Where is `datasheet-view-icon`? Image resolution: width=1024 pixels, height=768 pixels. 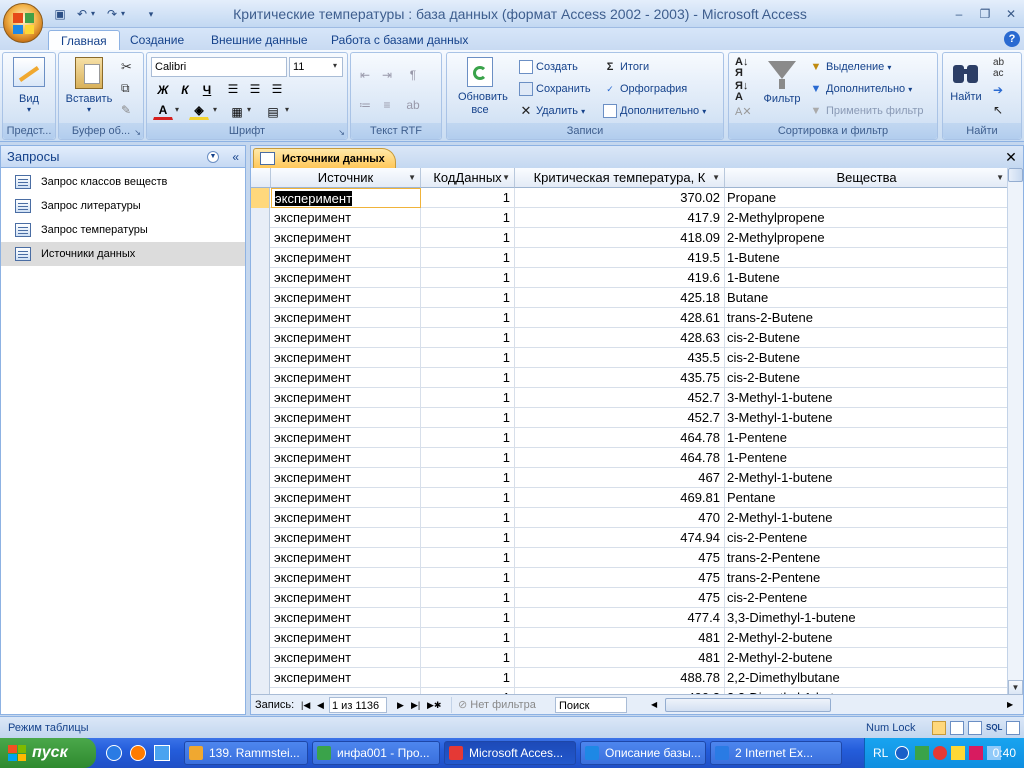
datasheet-view-icon is located at coordinates (939, 728).